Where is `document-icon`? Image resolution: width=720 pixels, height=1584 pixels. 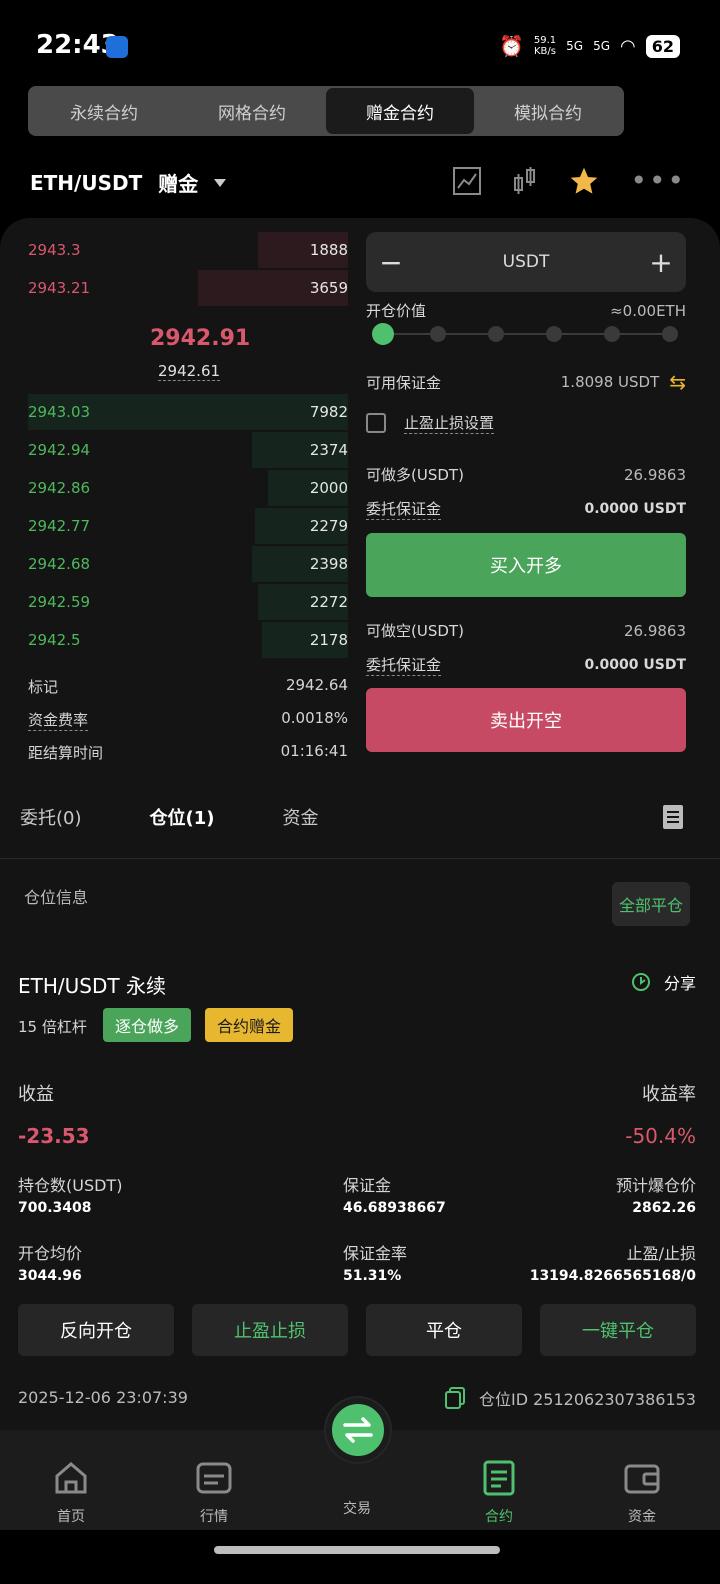
document-icon is located at coordinates (673, 817).